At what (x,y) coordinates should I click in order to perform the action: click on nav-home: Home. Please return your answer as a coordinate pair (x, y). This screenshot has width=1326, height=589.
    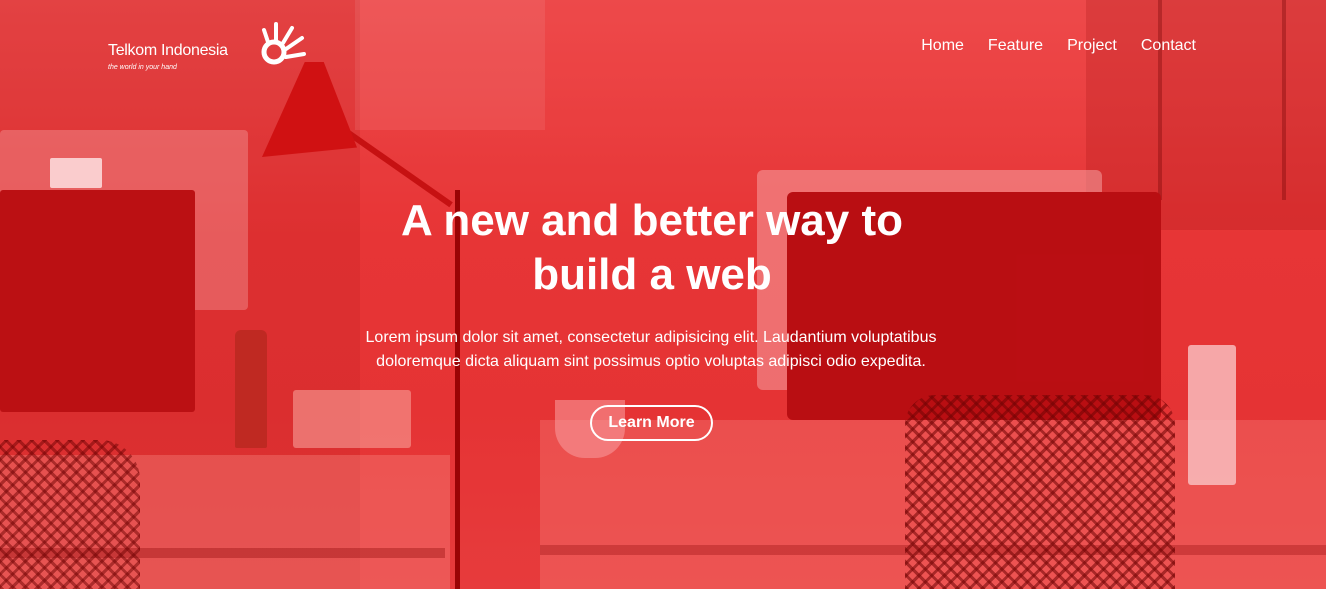
    Looking at the image, I should click on (942, 46).